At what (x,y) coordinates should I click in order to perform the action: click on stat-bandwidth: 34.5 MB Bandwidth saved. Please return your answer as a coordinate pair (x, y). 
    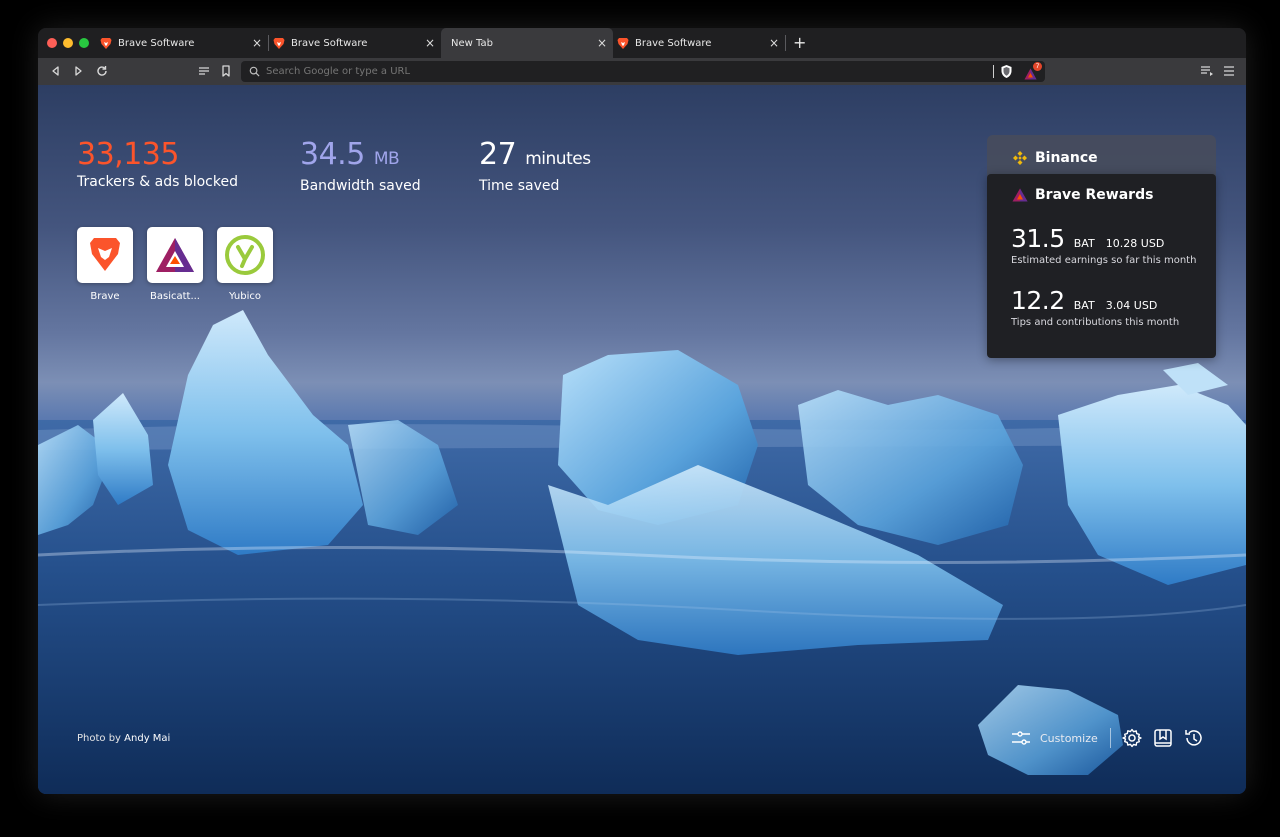
    Looking at the image, I should click on (360, 165).